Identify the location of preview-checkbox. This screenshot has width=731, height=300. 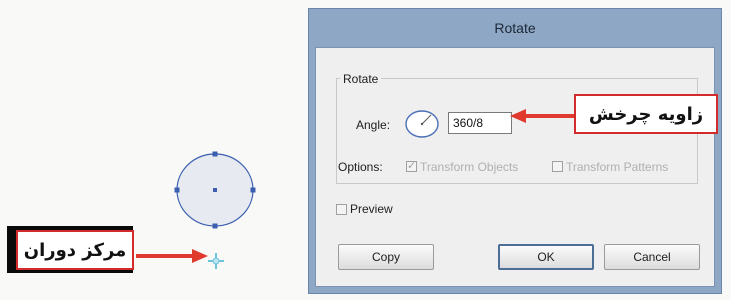
(341, 209).